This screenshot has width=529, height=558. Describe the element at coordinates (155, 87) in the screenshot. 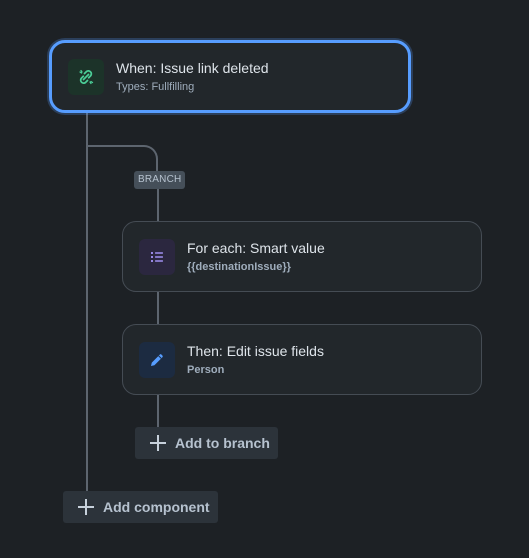

I see `trigger-subtitle: Types: Fullfilling` at that location.